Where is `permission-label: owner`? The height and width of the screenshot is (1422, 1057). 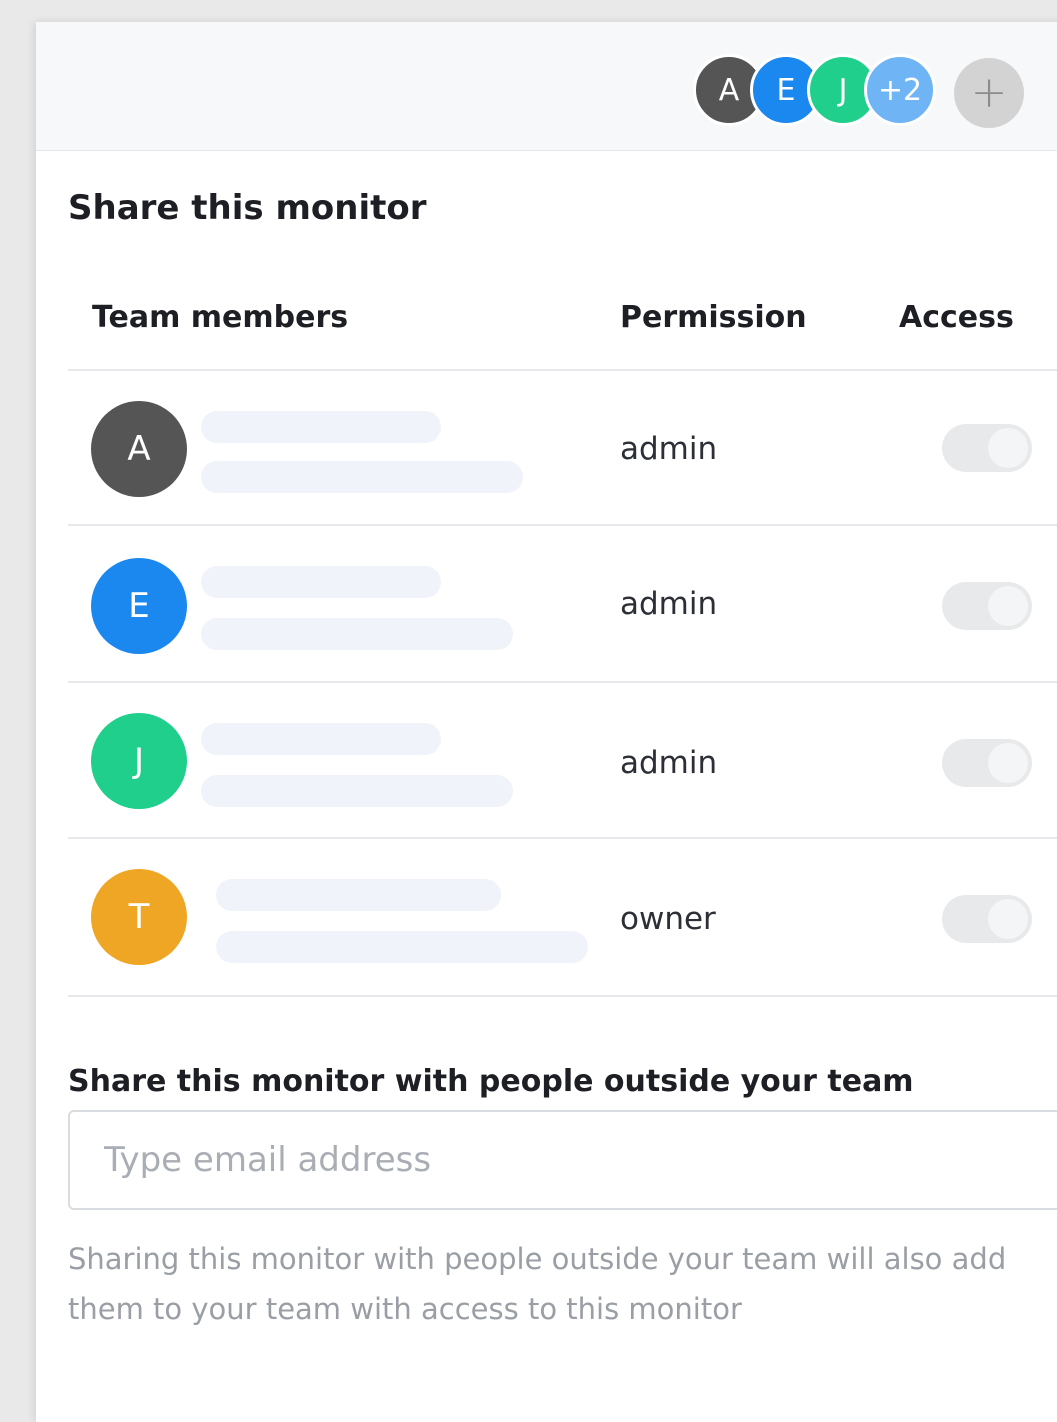
permission-label: owner is located at coordinates (668, 919).